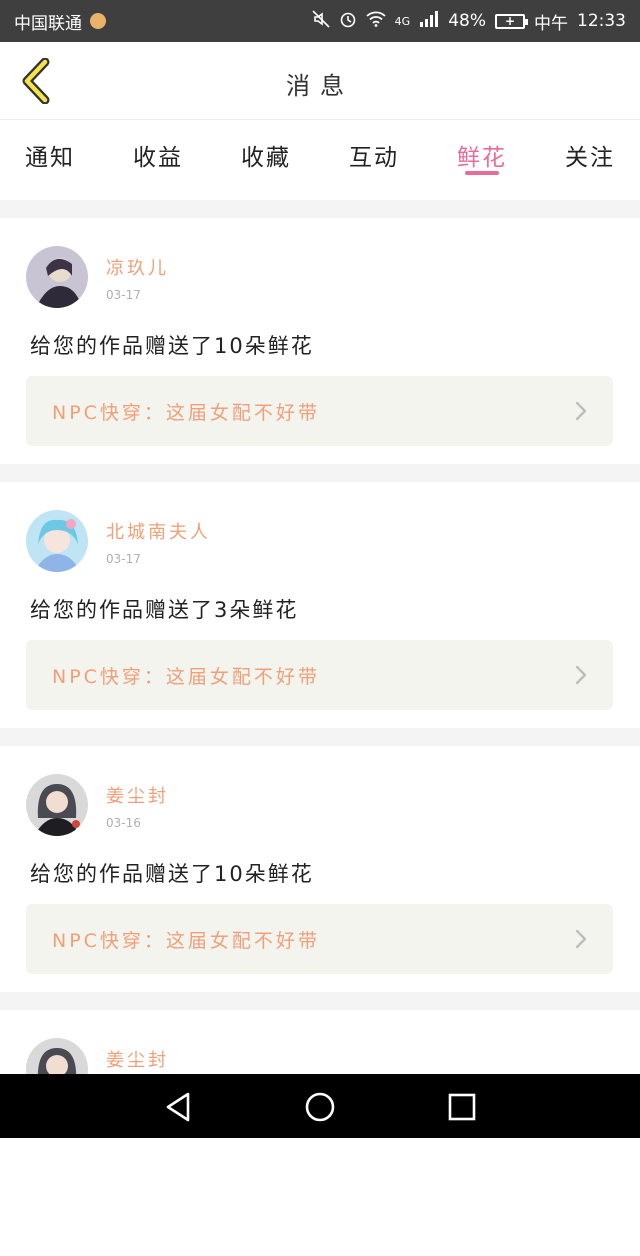 Image resolution: width=640 pixels, height=1256 pixels. I want to click on carrier-label: 中国联通, so click(48, 23).